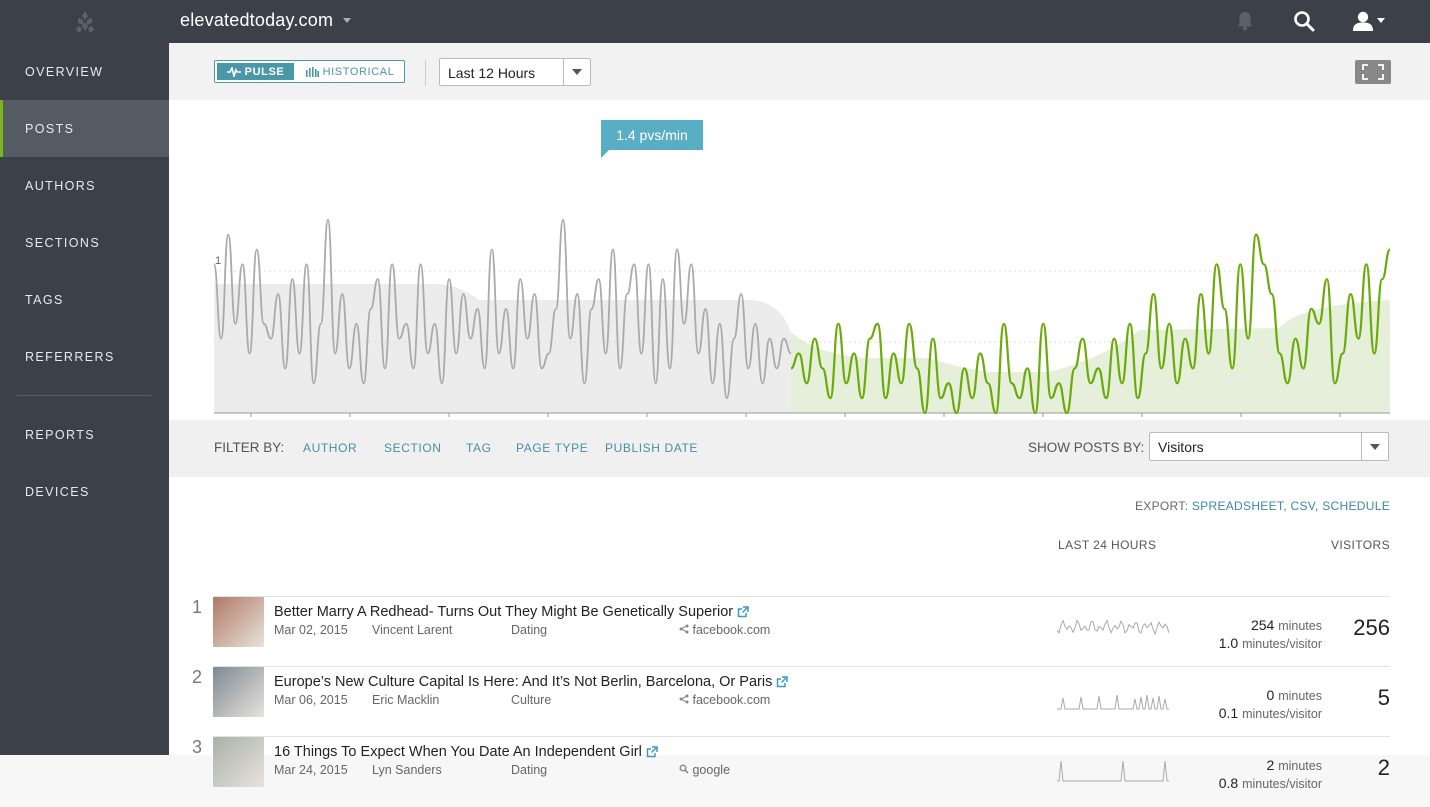 The width and height of the screenshot is (1430, 807). Describe the element at coordinates (1245, 695) in the screenshot. I see `post-minutes: 0 minutes` at that location.